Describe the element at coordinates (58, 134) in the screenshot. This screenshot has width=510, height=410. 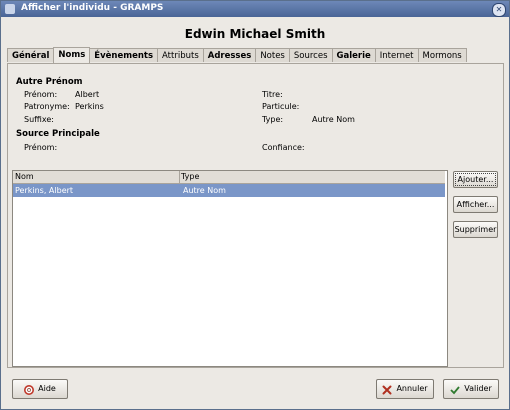
I see `source-section-title: Source Principale` at that location.